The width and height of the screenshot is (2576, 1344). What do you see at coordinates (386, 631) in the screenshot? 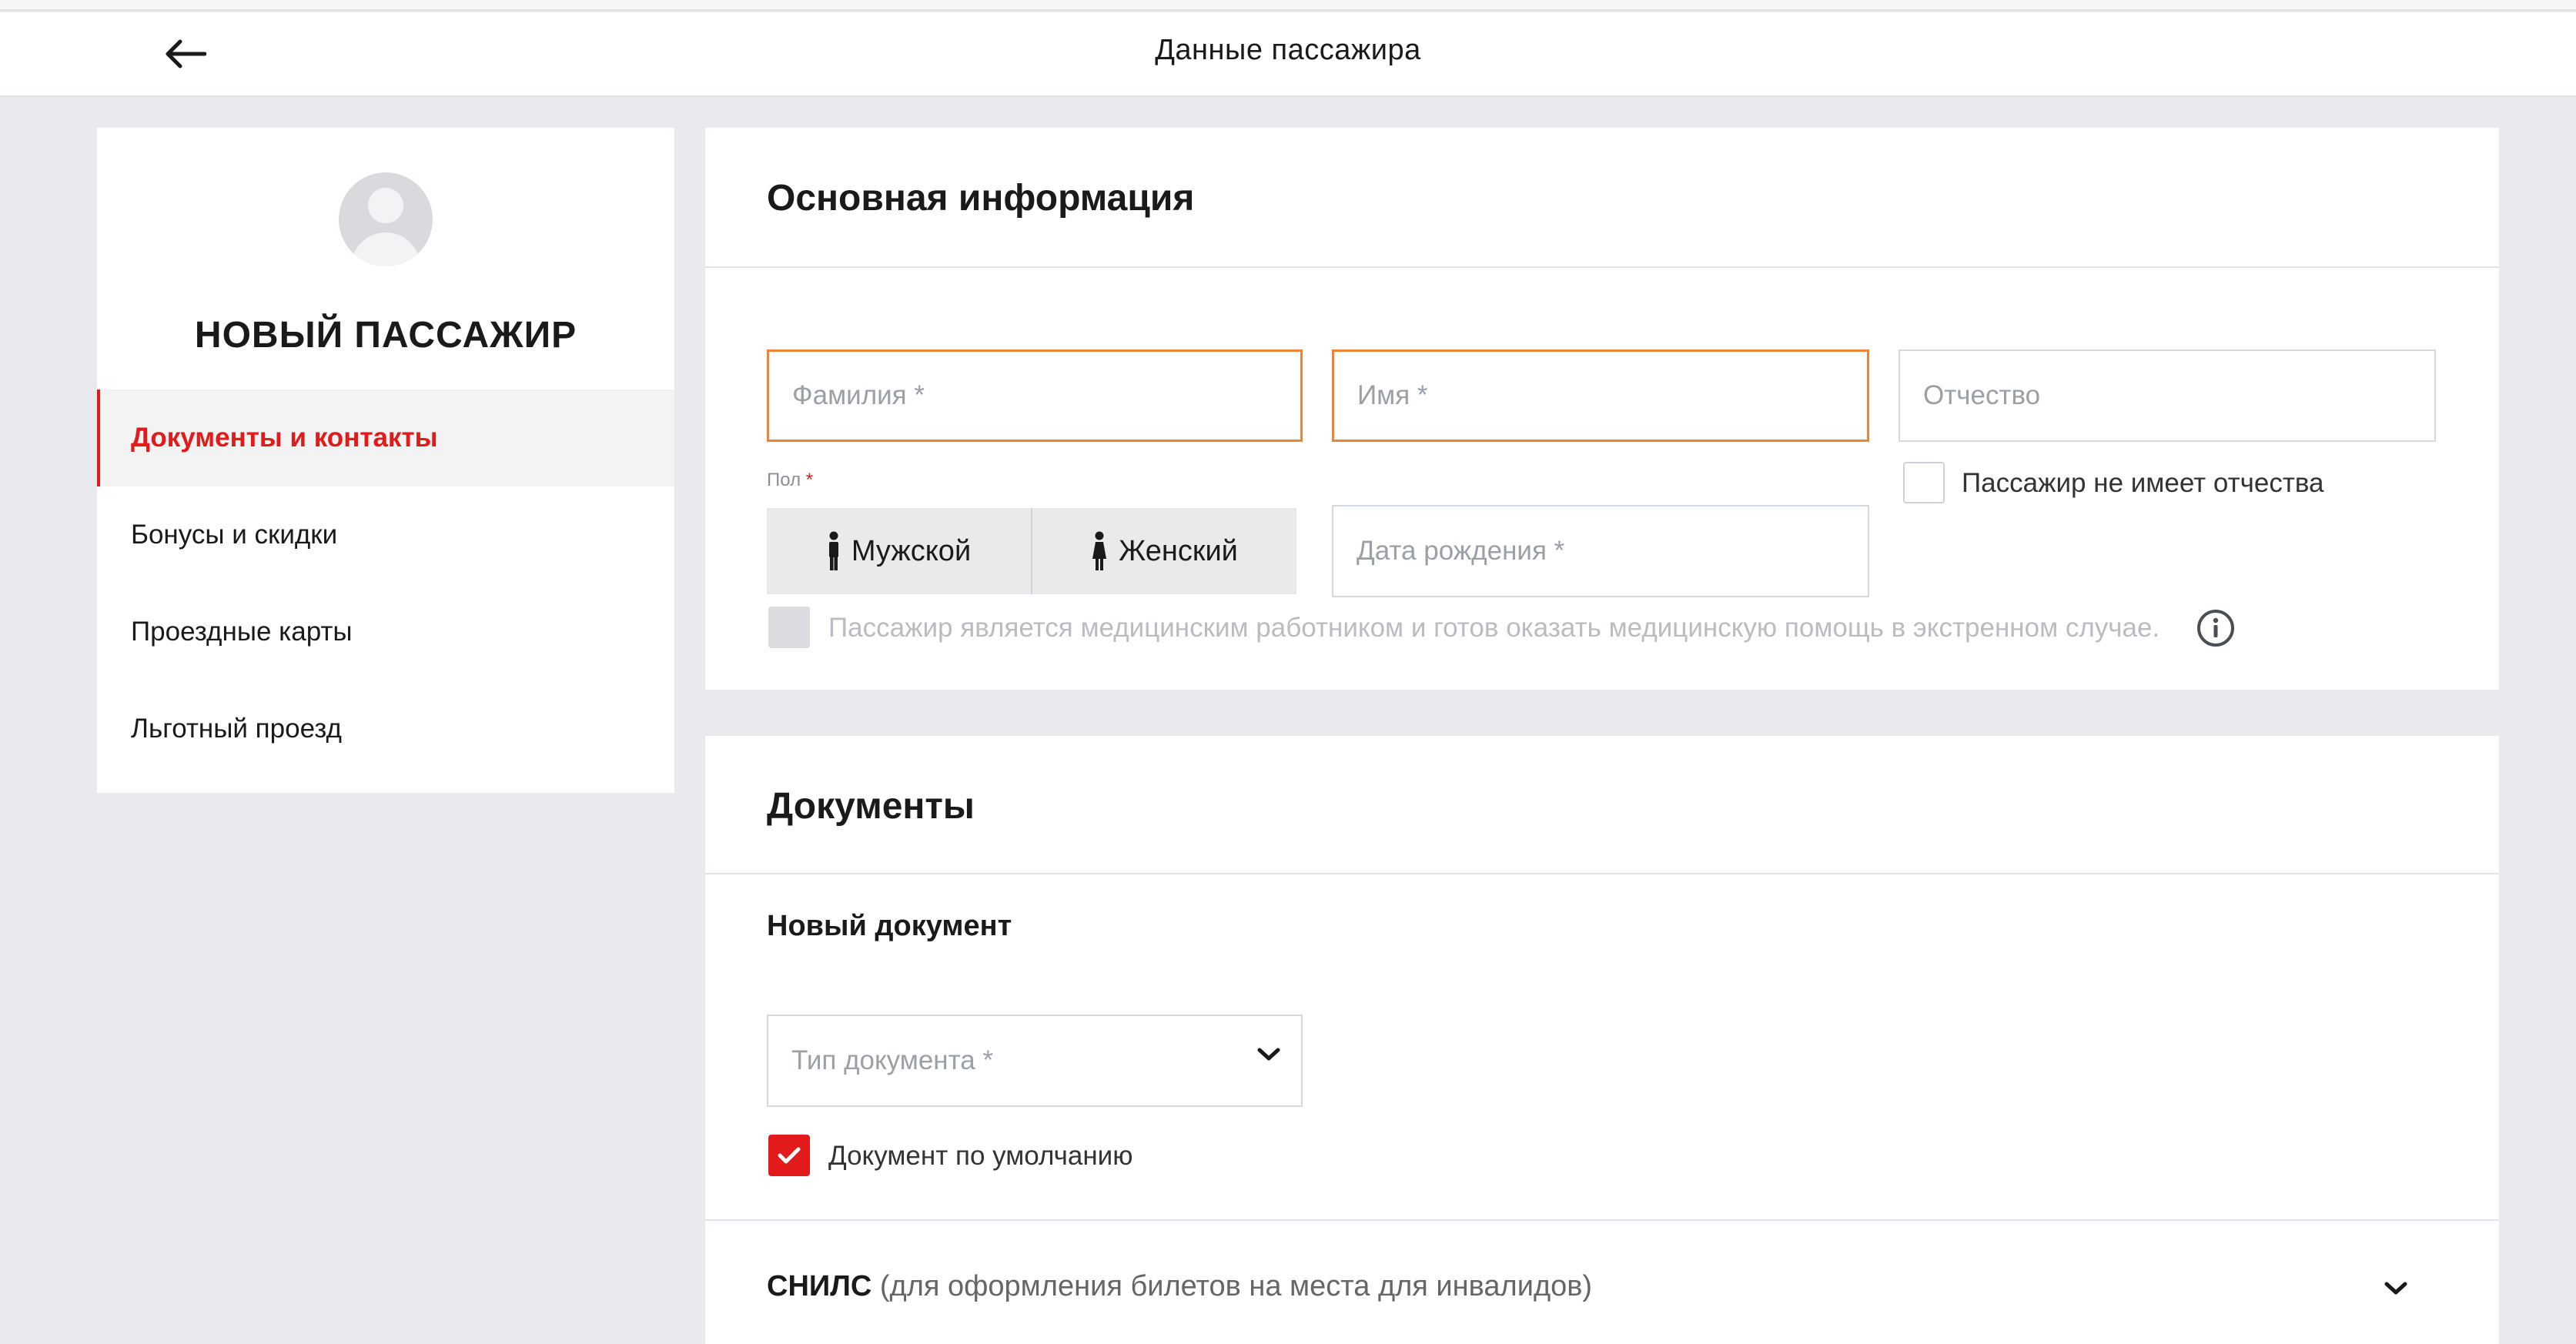
I see `sidebar-item-travel-cards: Проездные карты` at bounding box center [386, 631].